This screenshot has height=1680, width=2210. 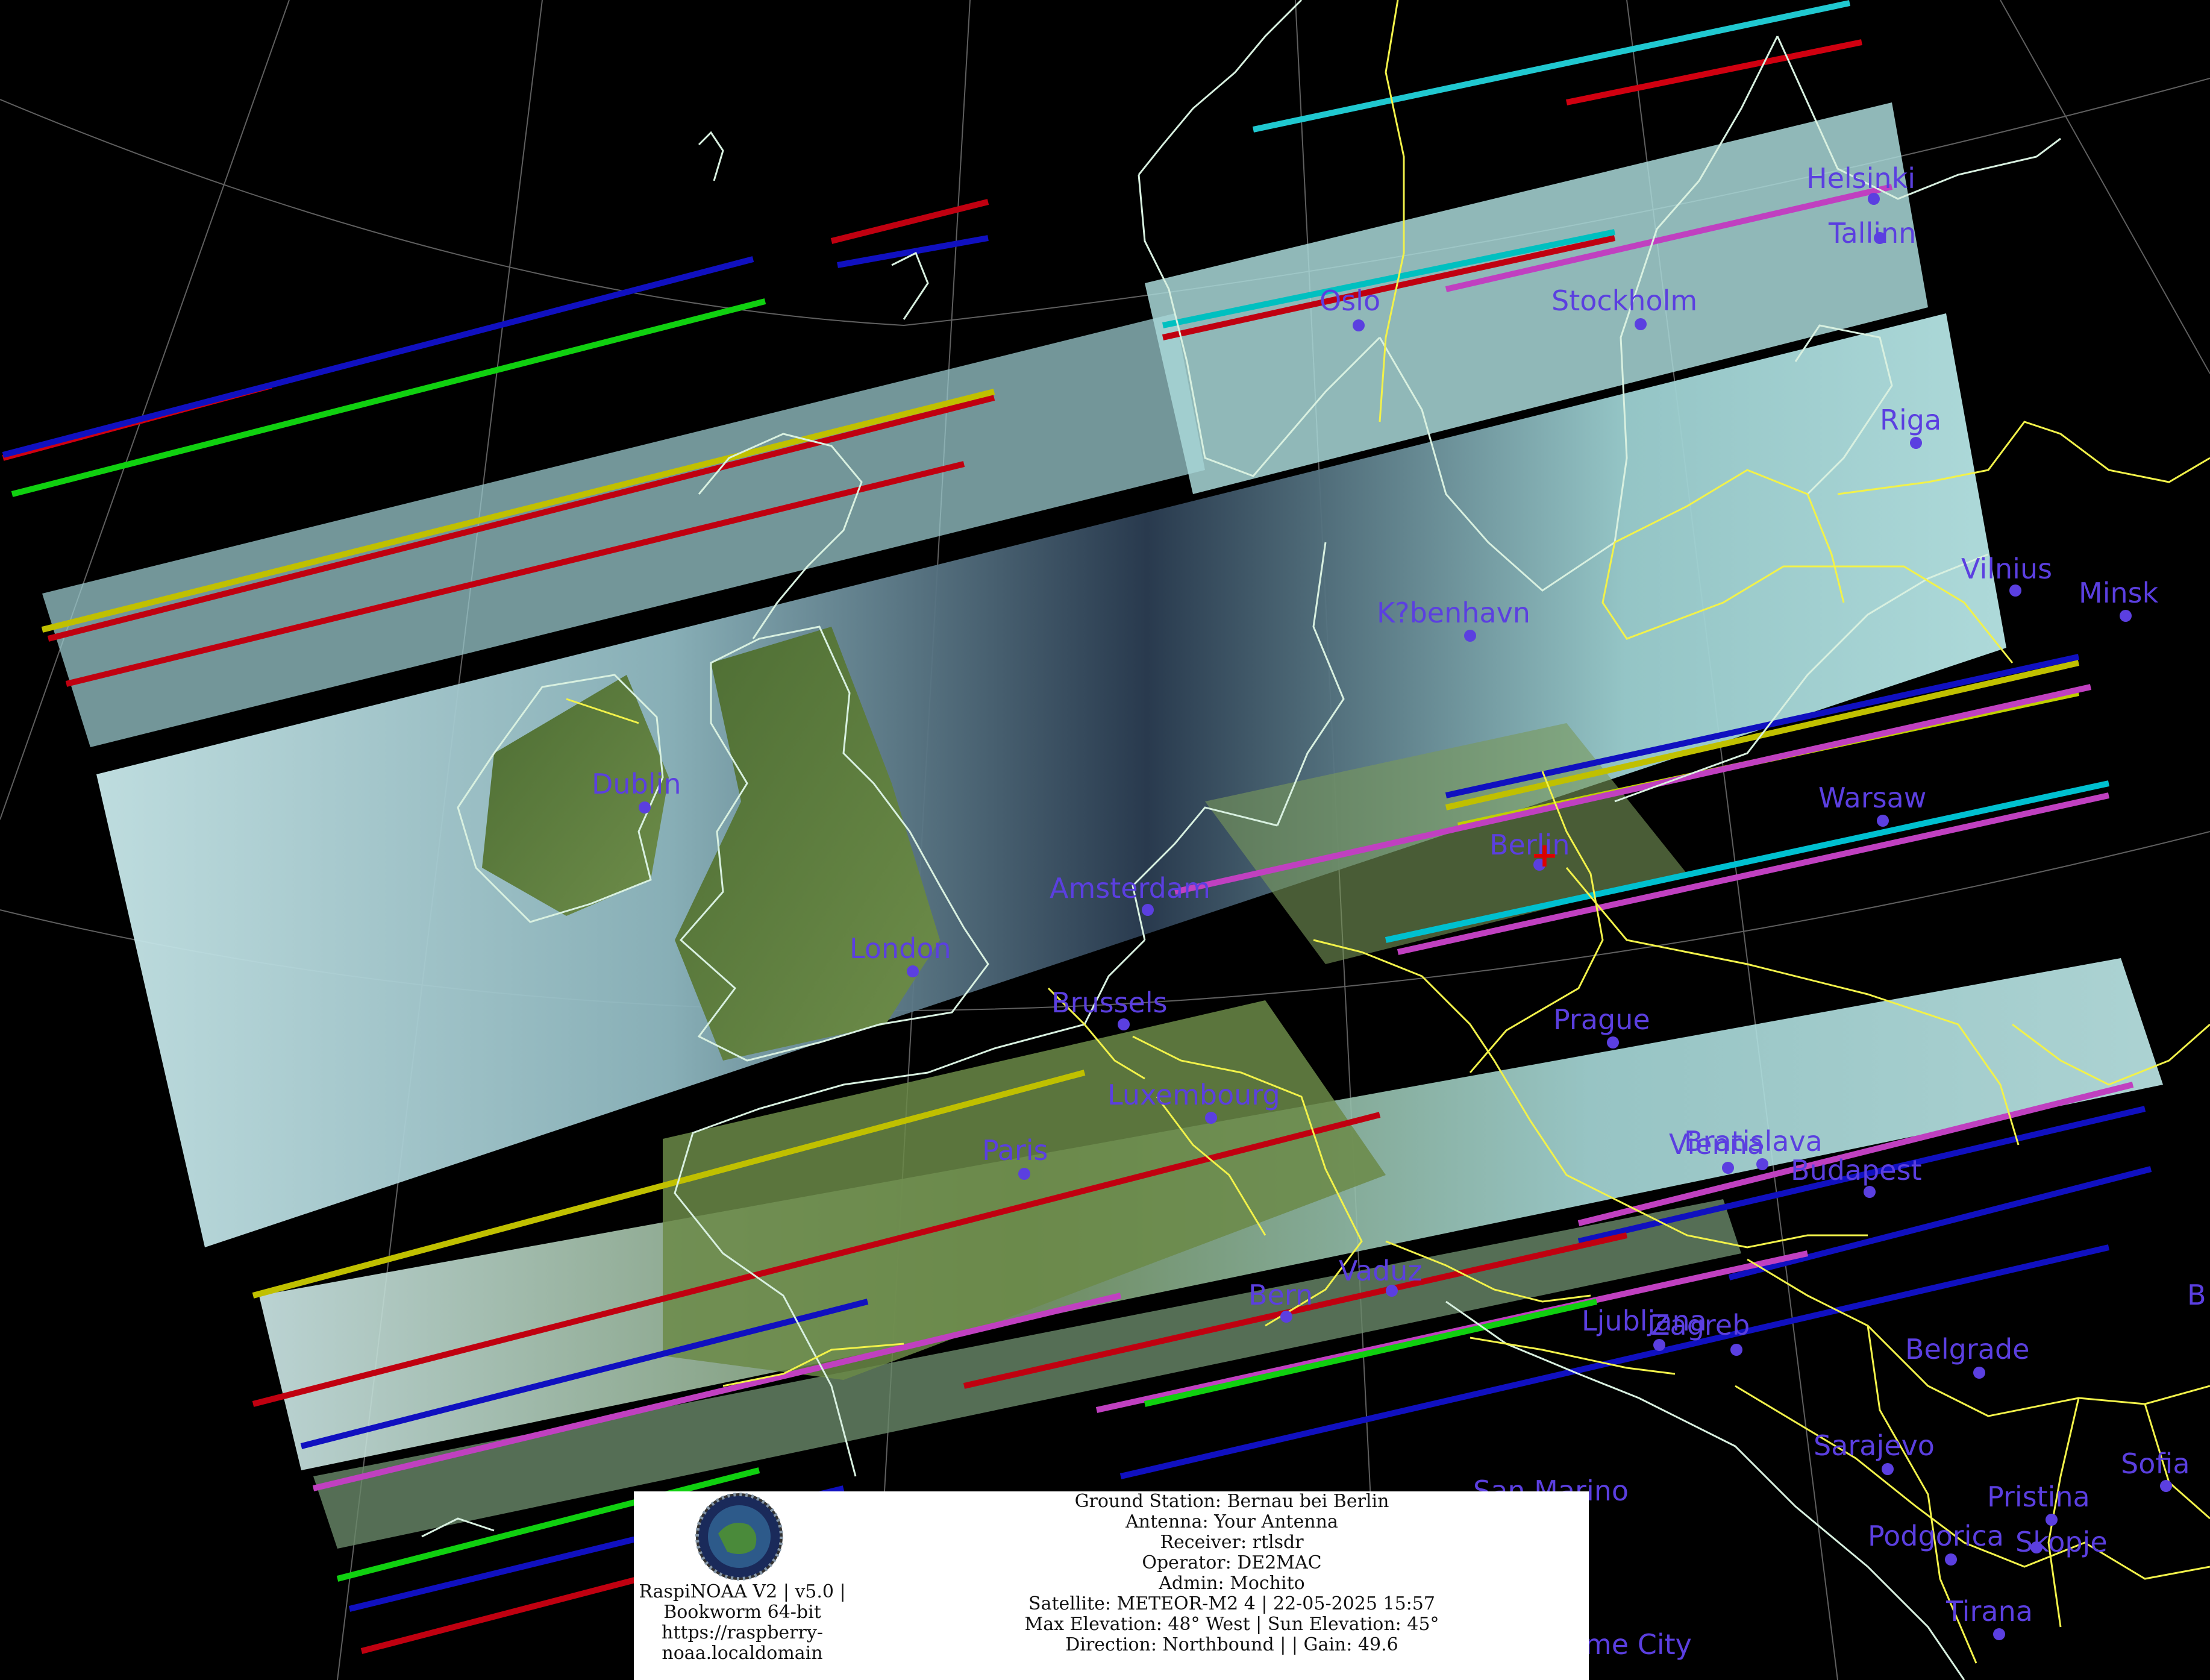 What do you see at coordinates (2007, 569) in the screenshot?
I see `city-label: Vilnius` at bounding box center [2007, 569].